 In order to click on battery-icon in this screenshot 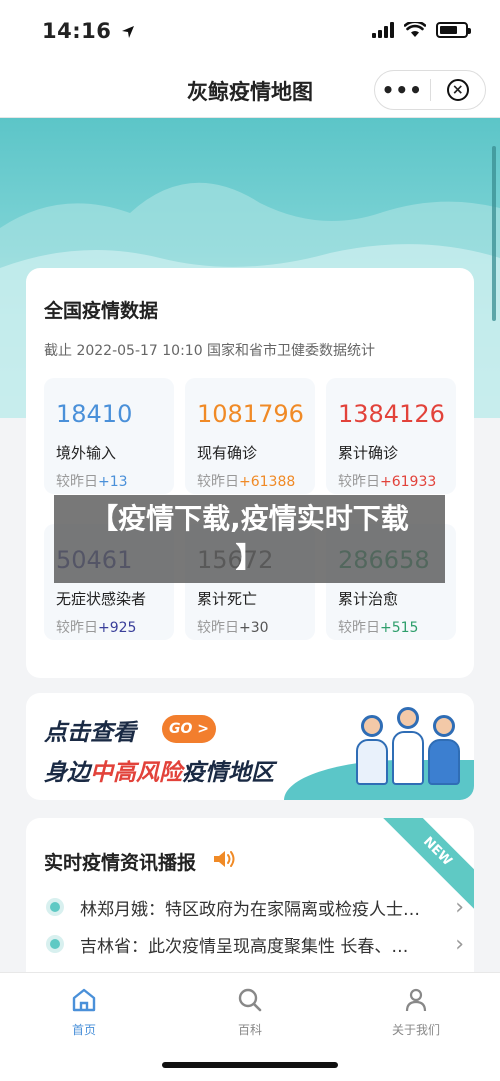, I will do `click(453, 30)`.